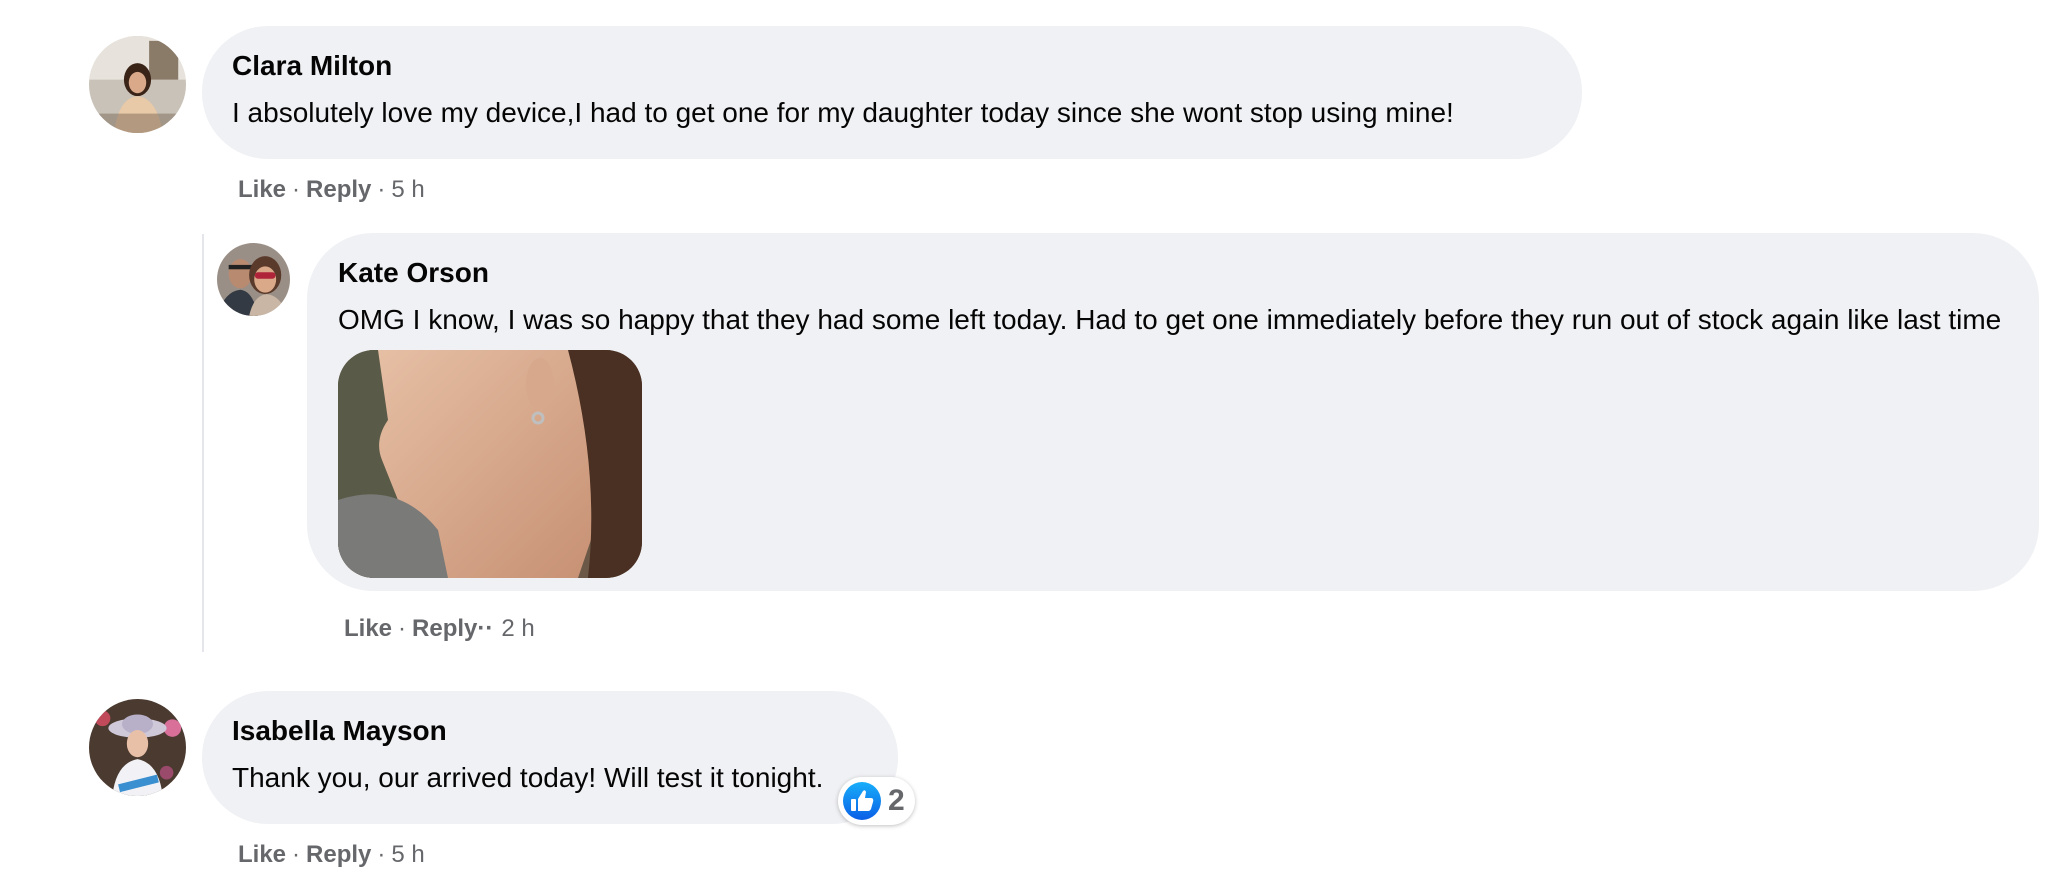 This screenshot has height=874, width=2054. I want to click on avatar-kate-orson, so click(253, 279).